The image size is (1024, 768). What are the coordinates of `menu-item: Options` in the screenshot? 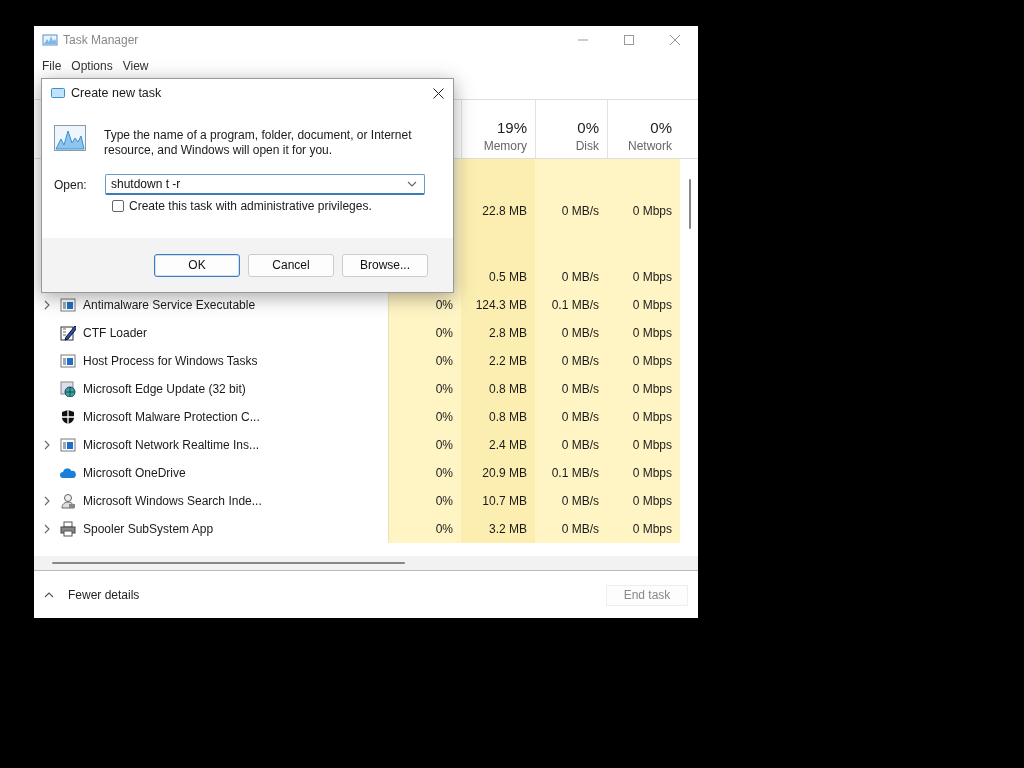 It's located at (92, 66).